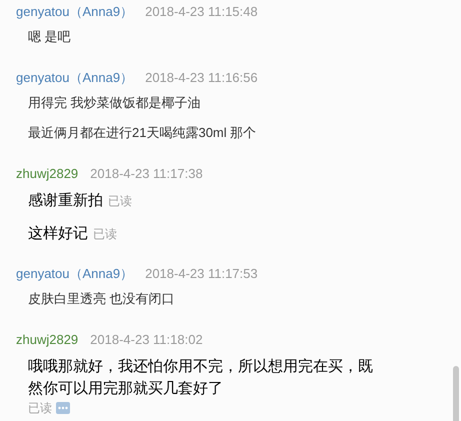  Describe the element at coordinates (63, 408) in the screenshot. I see `more-icon` at that location.